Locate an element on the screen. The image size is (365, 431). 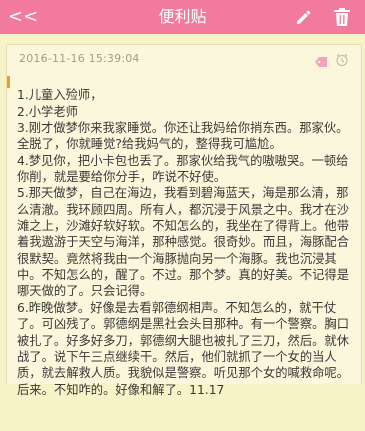
edit-button is located at coordinates (303, 17).